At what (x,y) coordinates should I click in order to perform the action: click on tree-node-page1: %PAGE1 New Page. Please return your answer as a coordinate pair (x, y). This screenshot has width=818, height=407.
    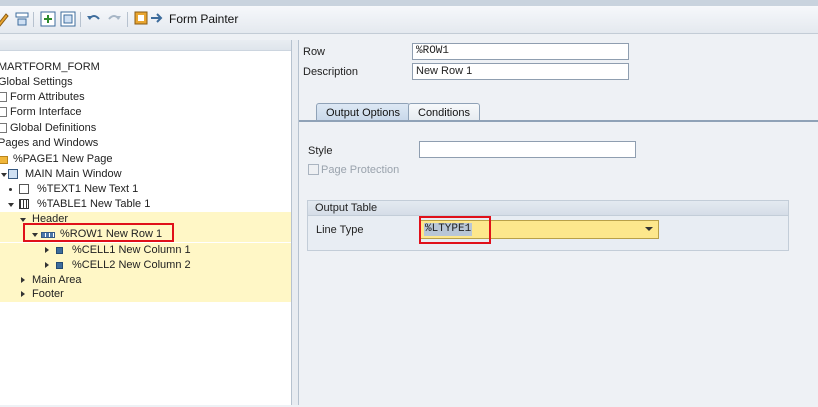
    Looking at the image, I should click on (145, 159).